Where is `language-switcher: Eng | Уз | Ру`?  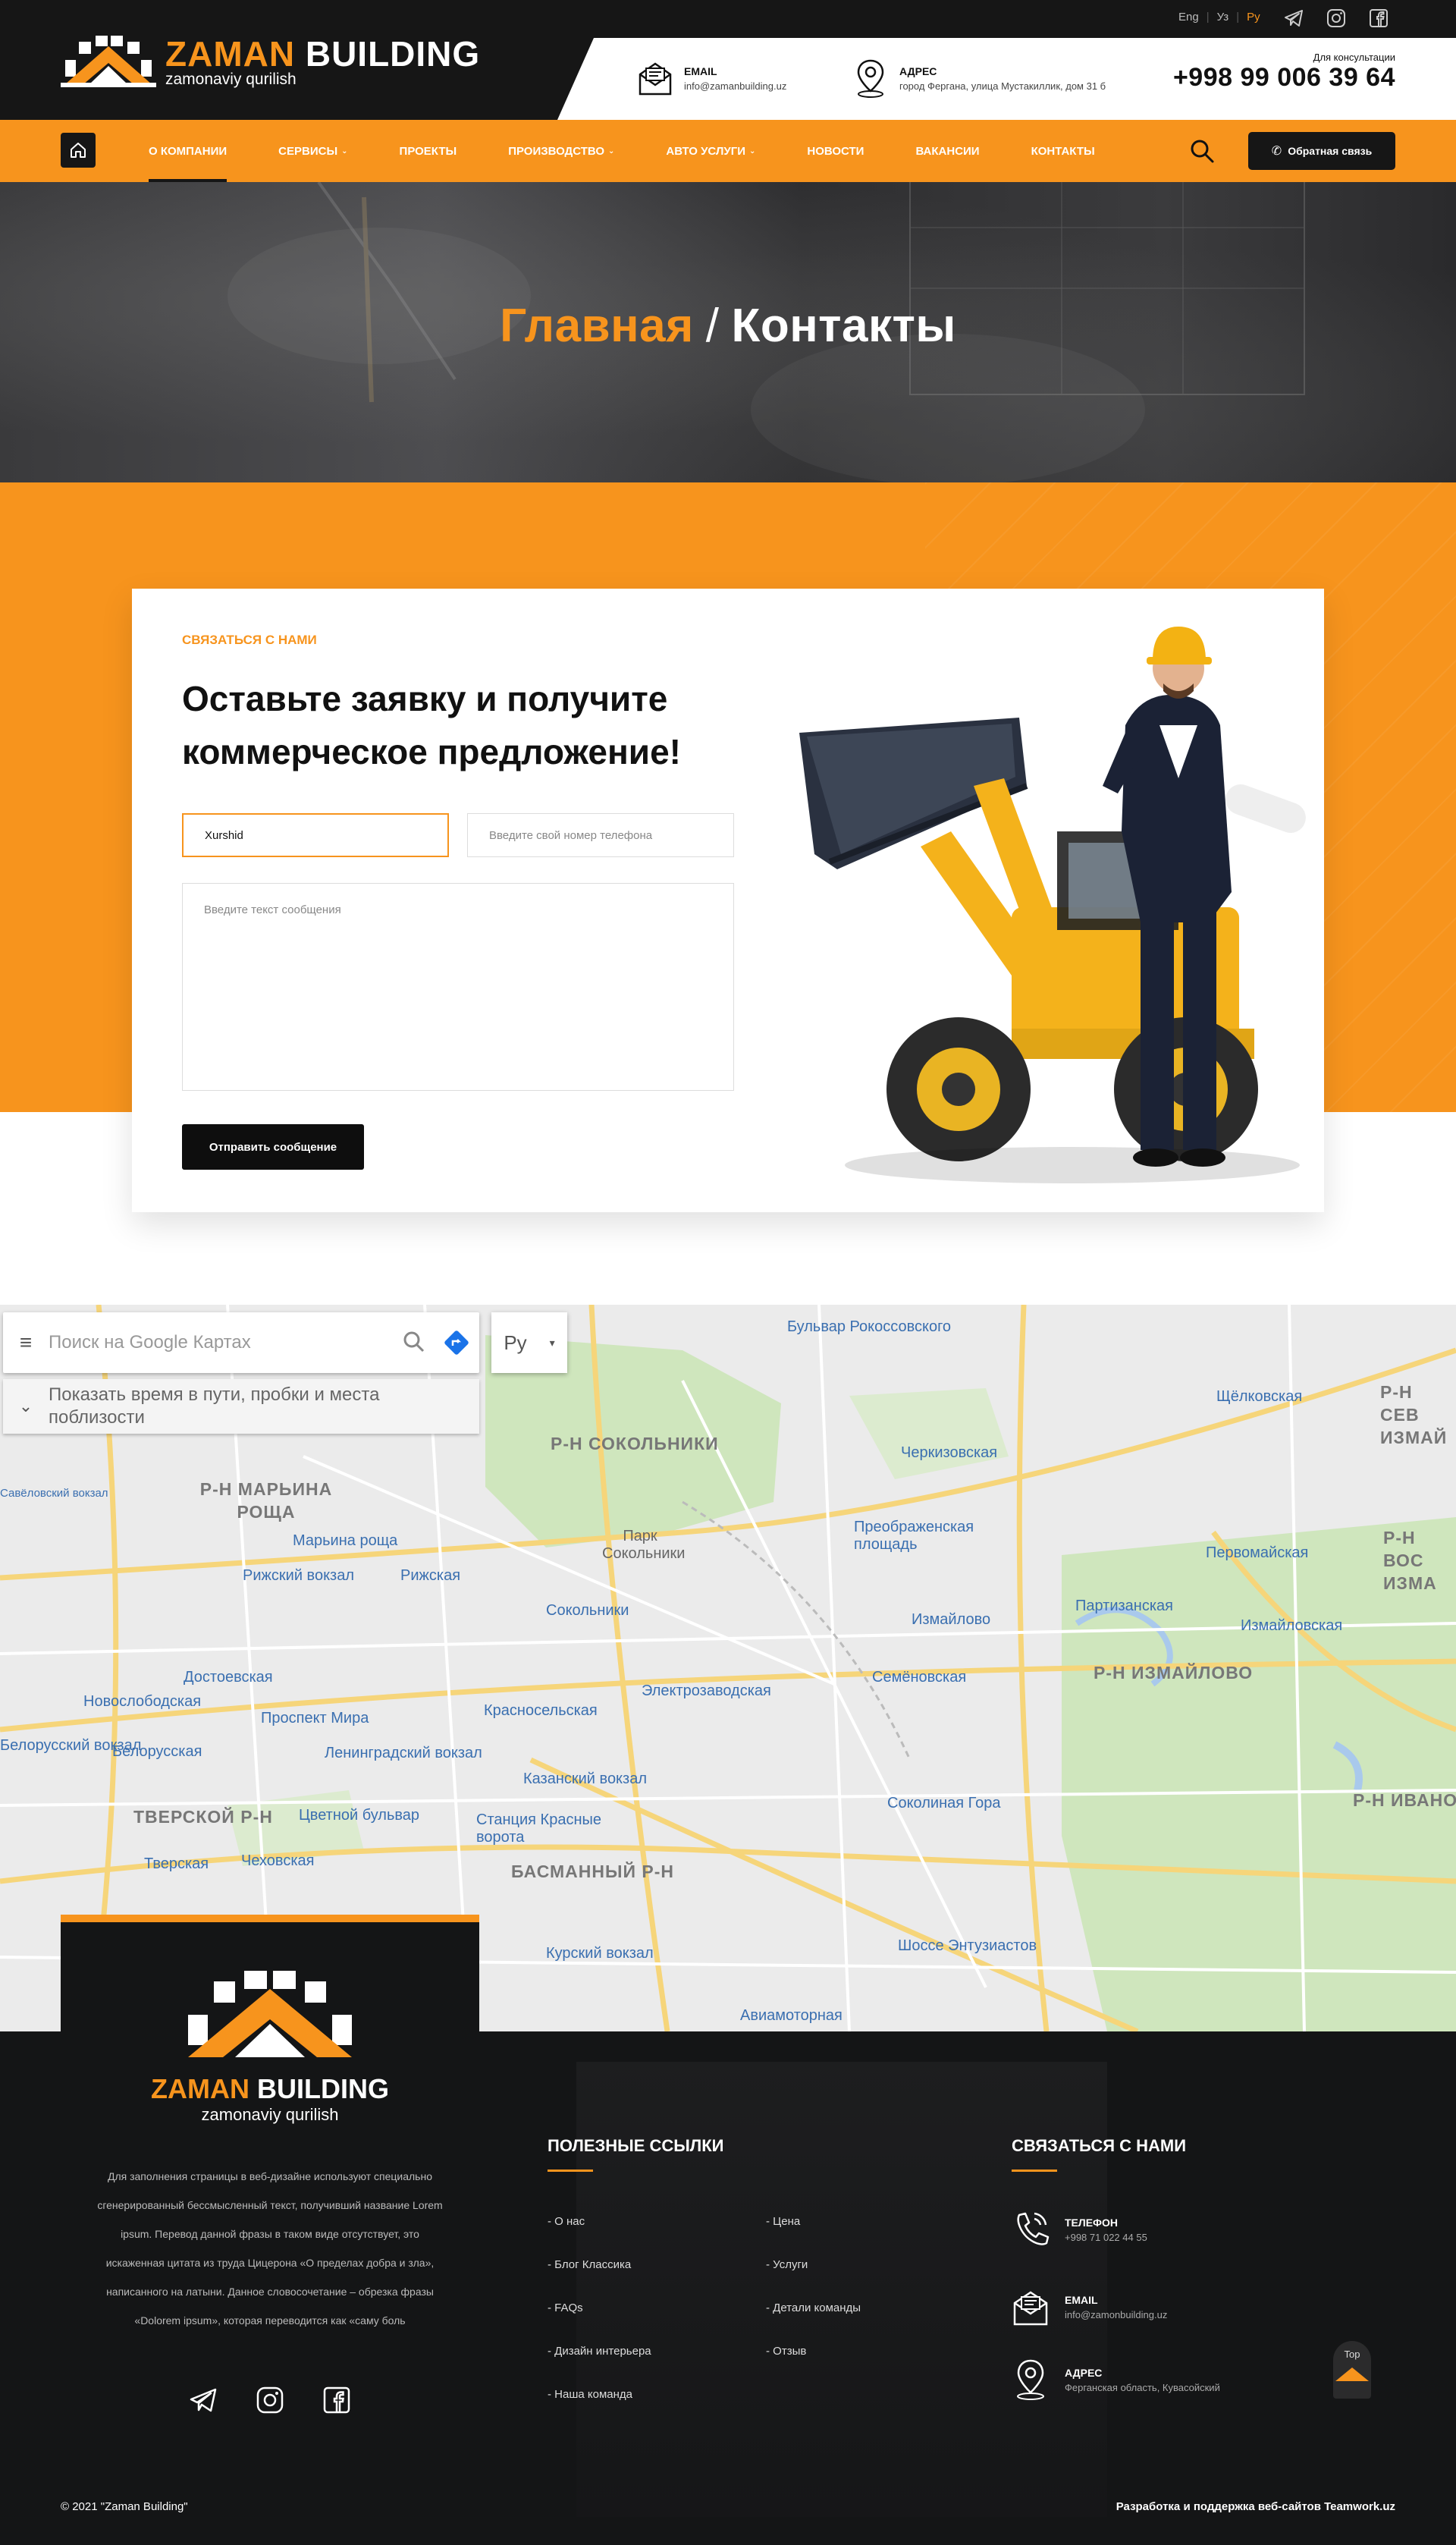
language-switcher: Eng | Уз | Ру is located at coordinates (1219, 17).